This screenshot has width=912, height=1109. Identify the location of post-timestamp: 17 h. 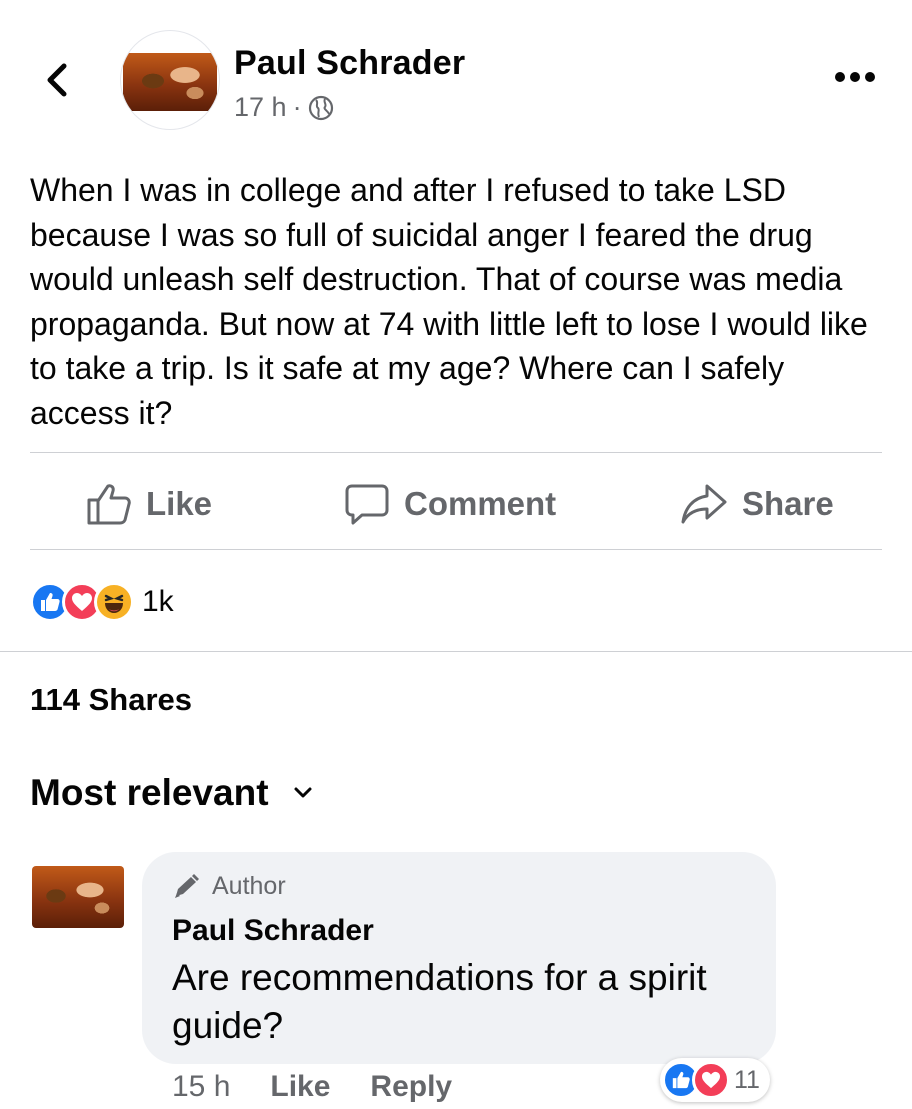
(260, 107).